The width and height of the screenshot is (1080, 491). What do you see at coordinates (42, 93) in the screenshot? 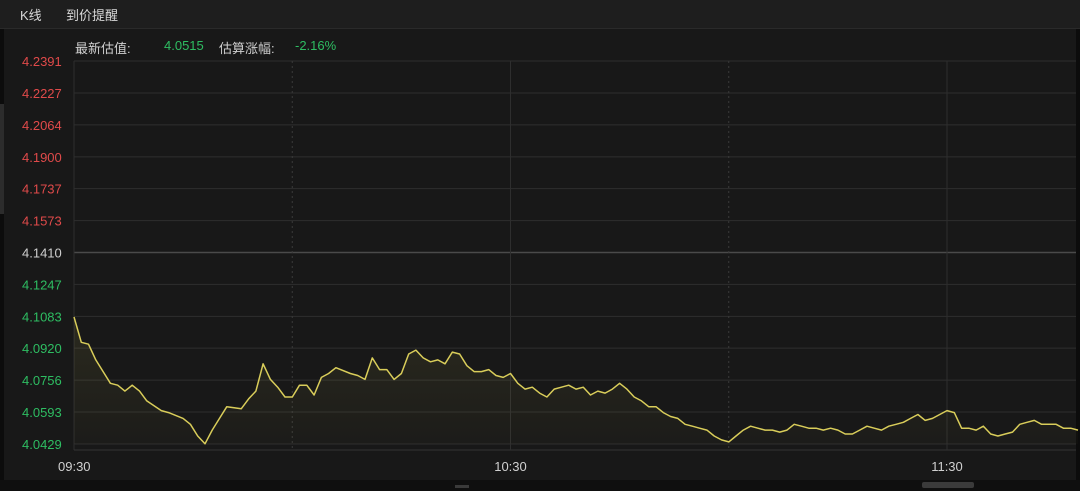
I see `y-tick-label: 4.2227` at bounding box center [42, 93].